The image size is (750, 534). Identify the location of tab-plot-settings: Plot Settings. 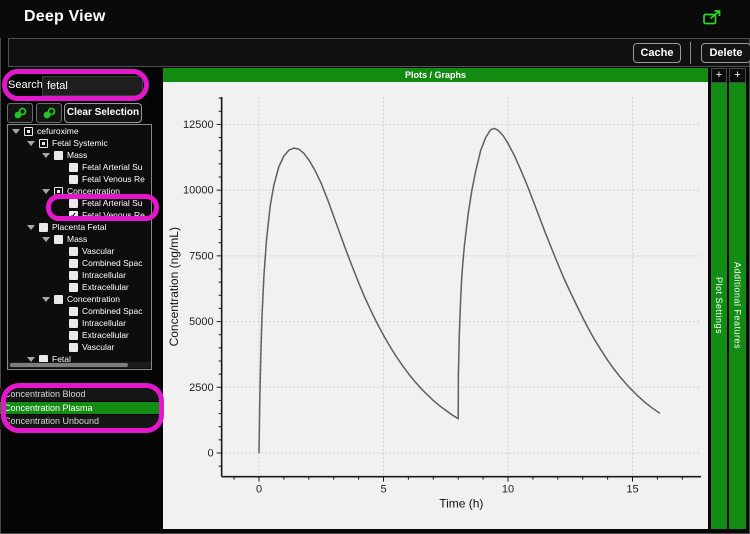
(719, 306).